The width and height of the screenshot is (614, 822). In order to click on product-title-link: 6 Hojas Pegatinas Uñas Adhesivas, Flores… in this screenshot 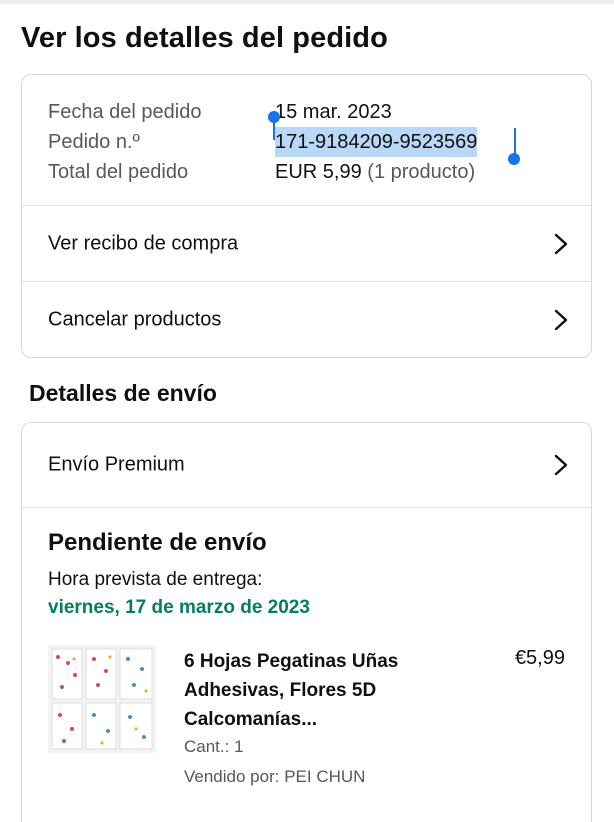, I will do `click(334, 690)`.